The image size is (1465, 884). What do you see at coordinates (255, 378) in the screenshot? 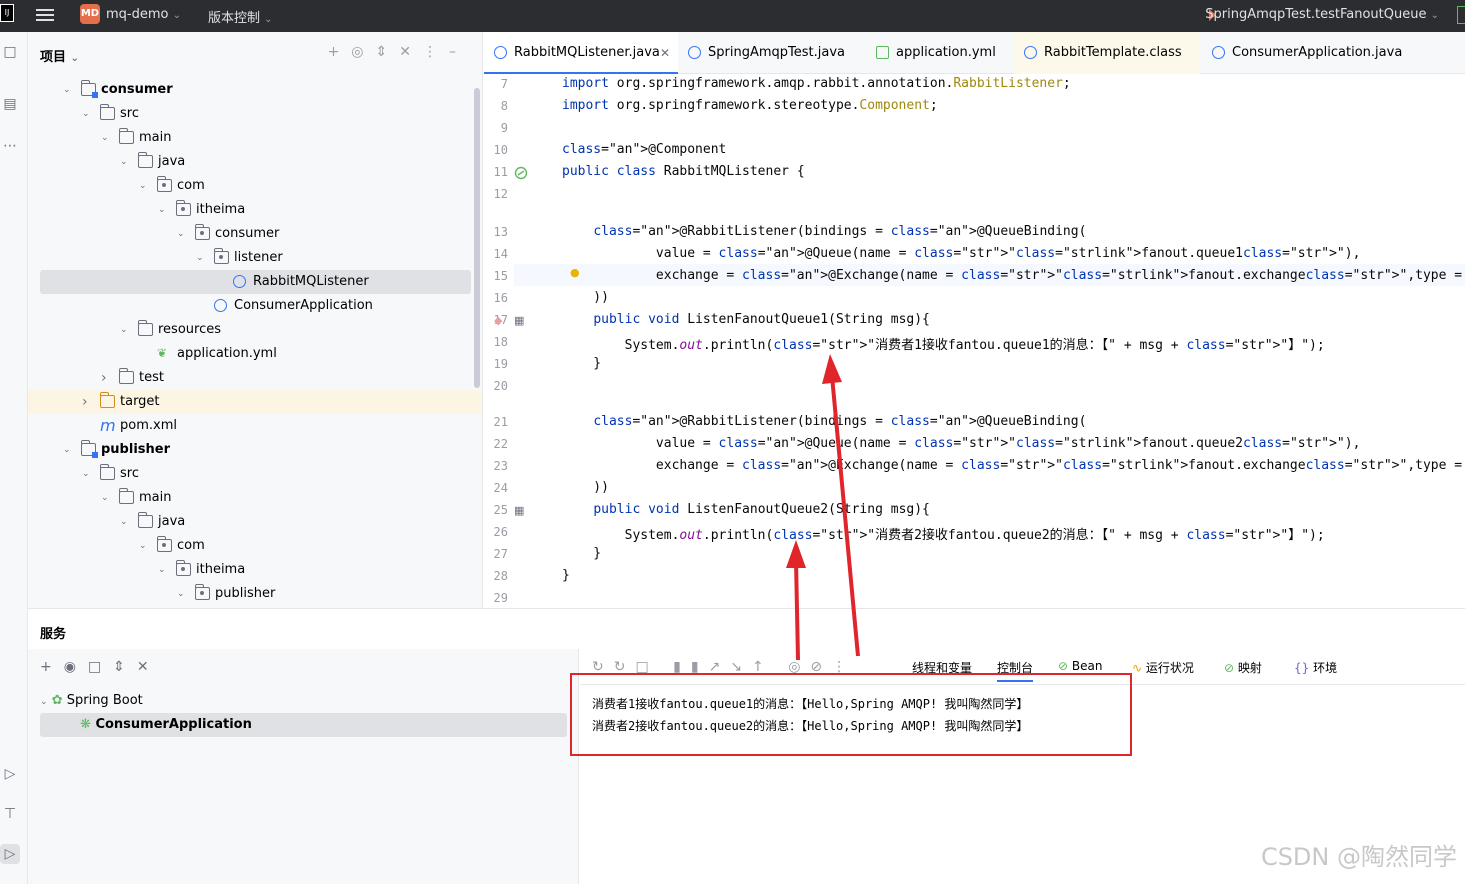
I see `tree-item-test: › test` at bounding box center [255, 378].